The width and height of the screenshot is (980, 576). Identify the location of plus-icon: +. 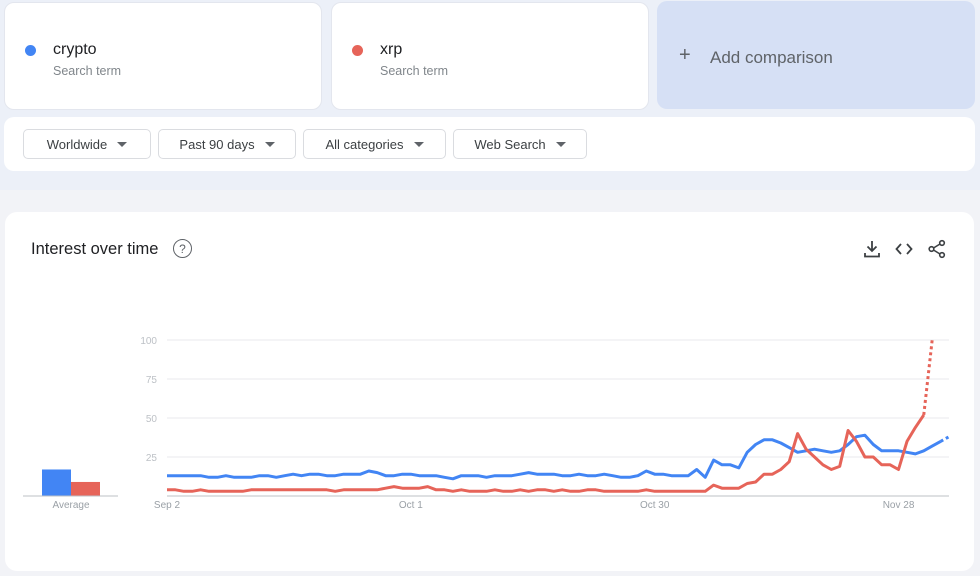
(685, 55).